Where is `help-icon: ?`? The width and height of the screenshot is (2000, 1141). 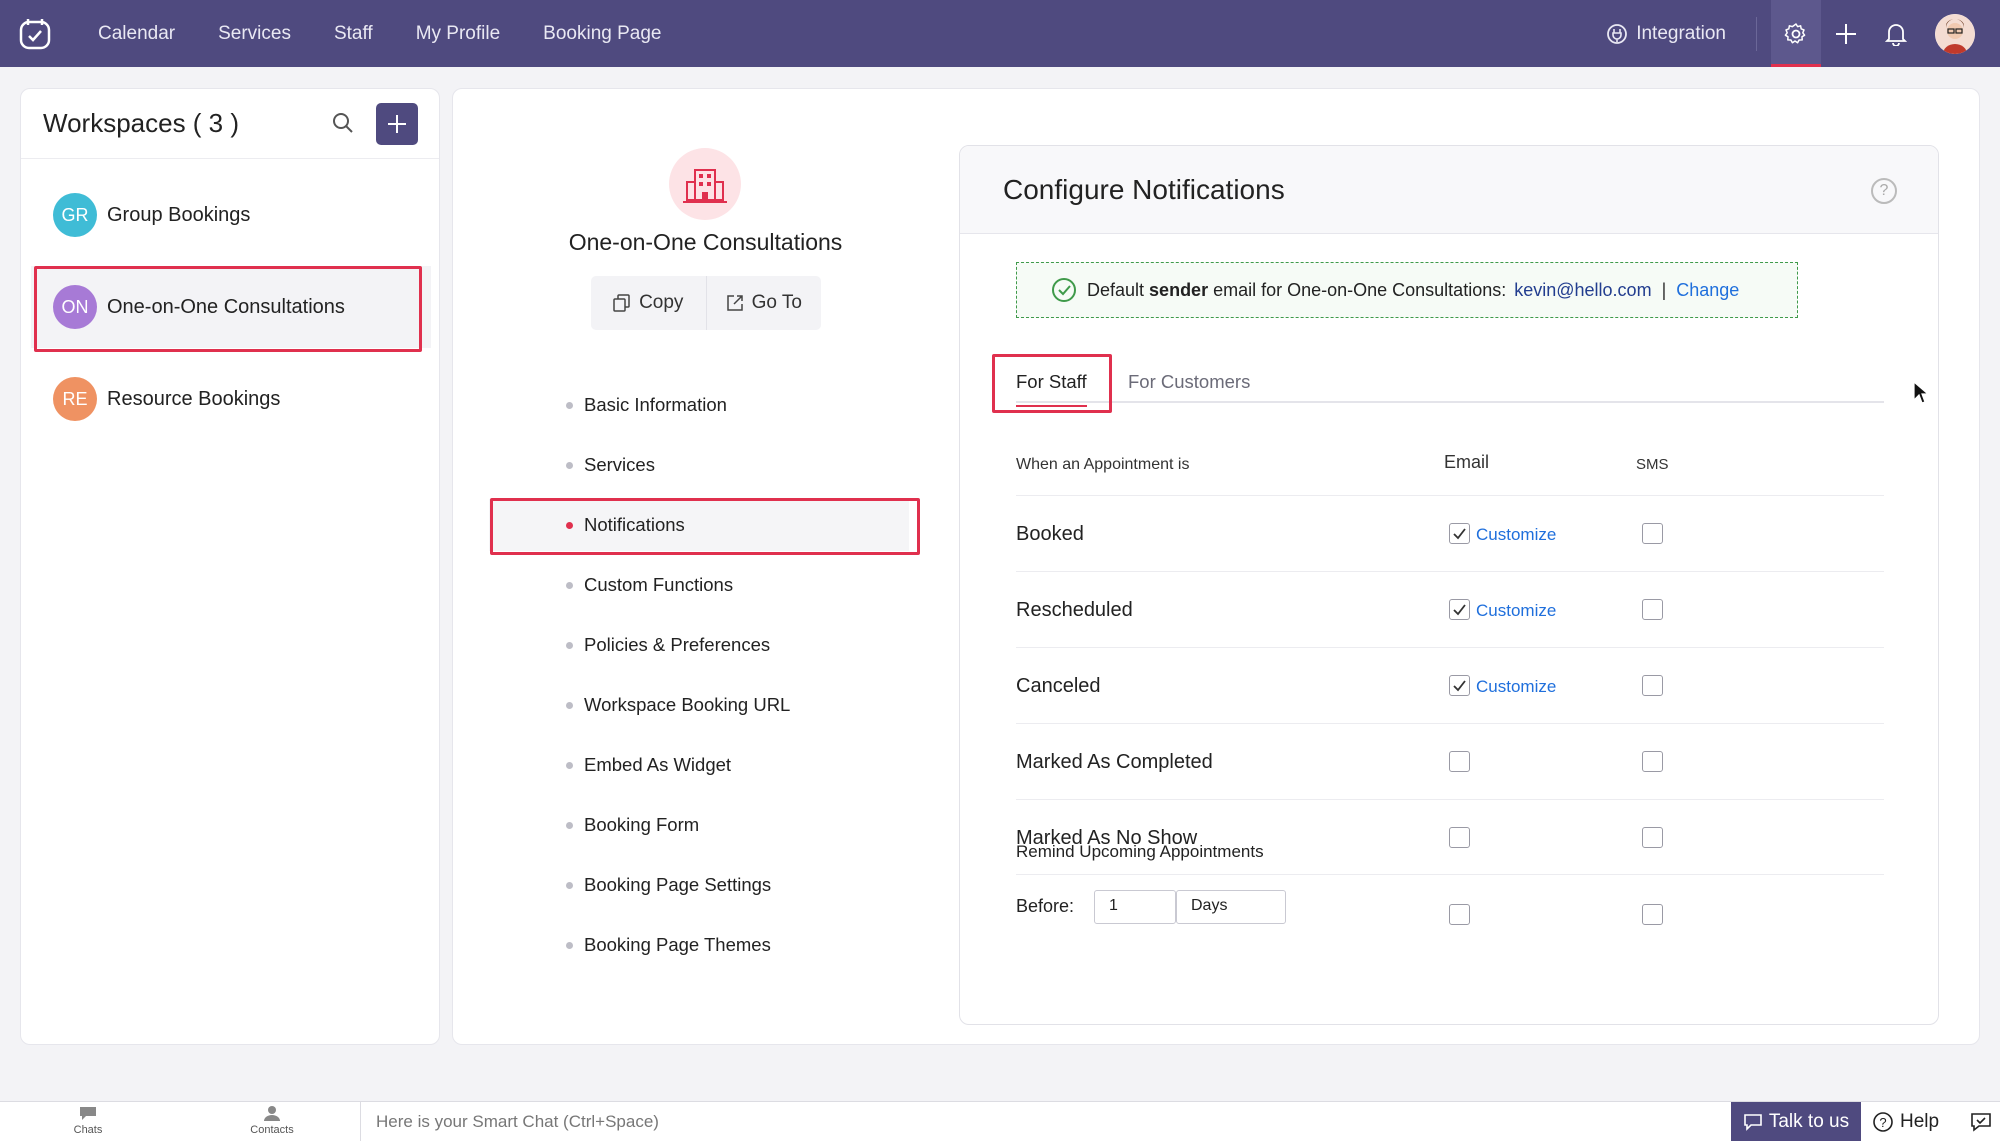 help-icon: ? is located at coordinates (1884, 191).